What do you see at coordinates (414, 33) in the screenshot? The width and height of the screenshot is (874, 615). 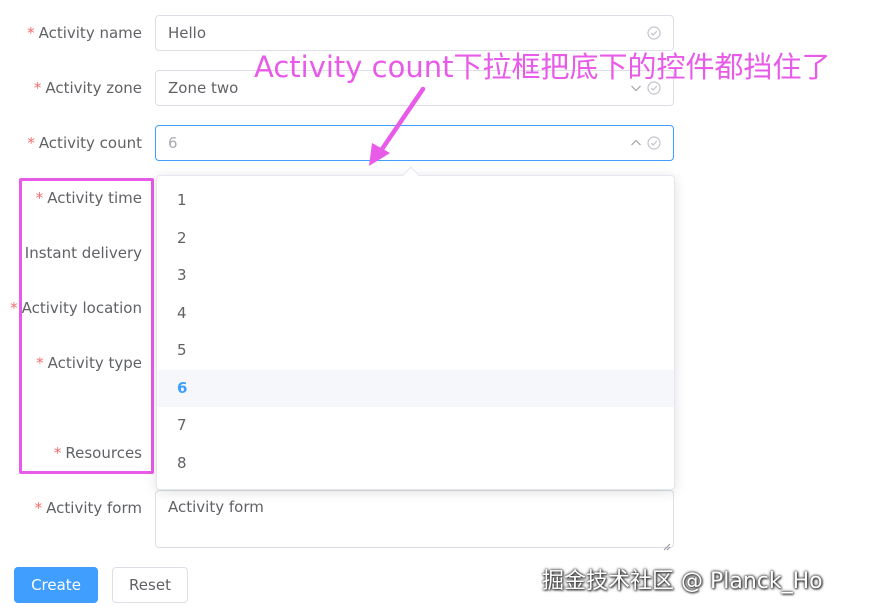 I see `activity-name-input: Hello` at bounding box center [414, 33].